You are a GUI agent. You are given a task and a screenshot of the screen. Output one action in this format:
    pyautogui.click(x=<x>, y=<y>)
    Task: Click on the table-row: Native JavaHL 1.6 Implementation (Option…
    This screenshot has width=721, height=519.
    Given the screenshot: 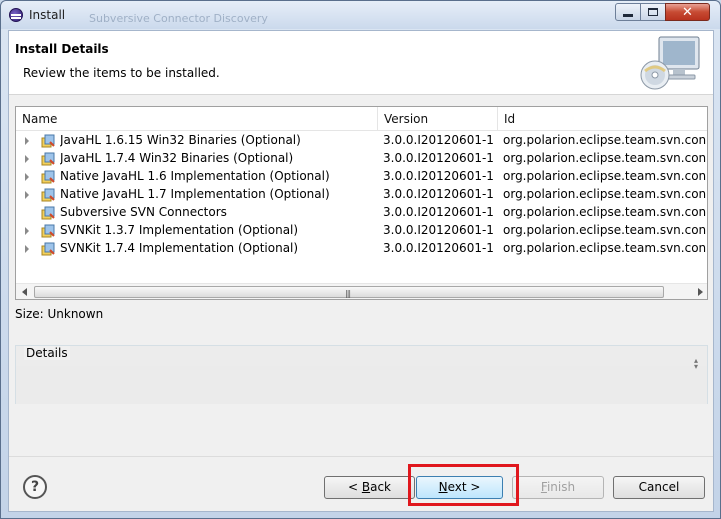 What is the action you would take?
    pyautogui.click(x=361, y=177)
    